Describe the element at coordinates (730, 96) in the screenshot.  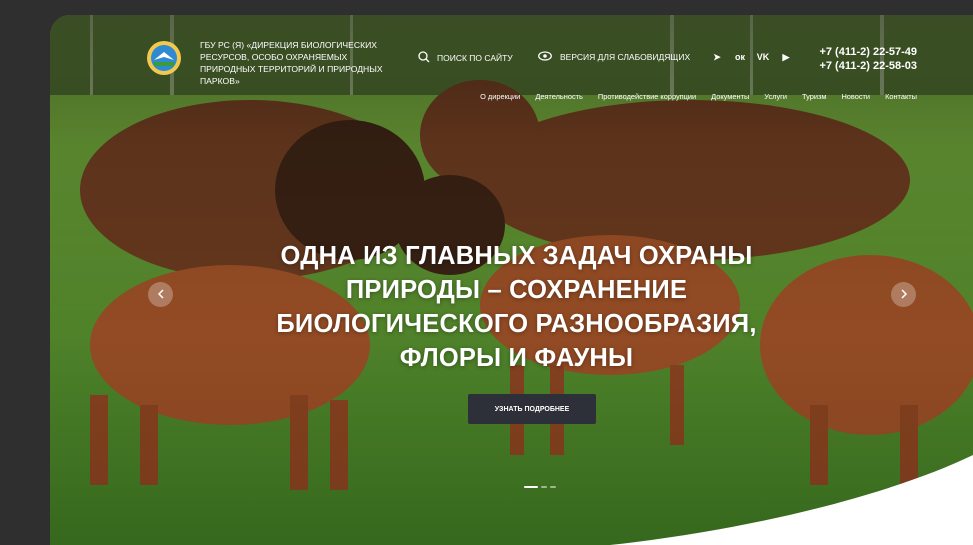
I see `nav-item-documents: Документы` at that location.